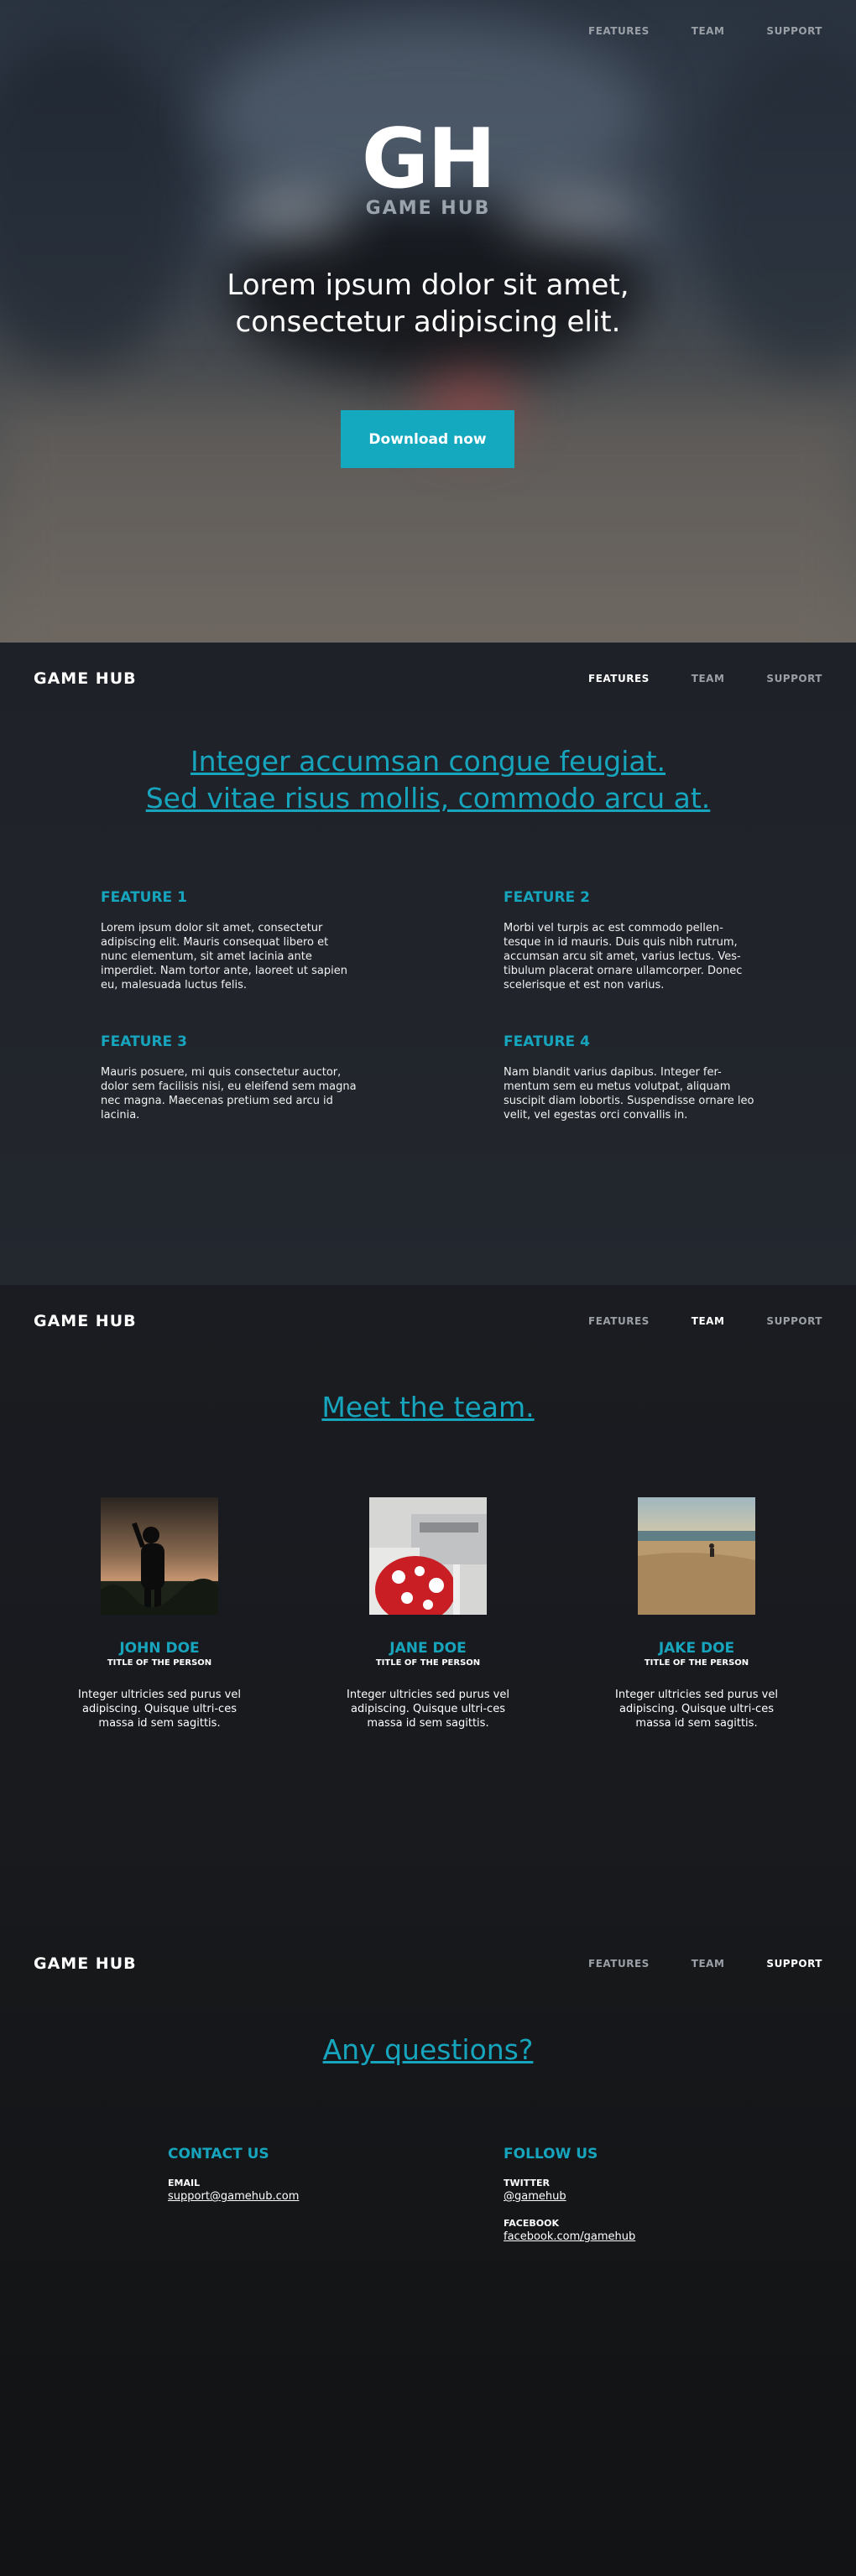 The height and width of the screenshot is (2576, 856). What do you see at coordinates (428, 761) in the screenshot?
I see `features-headline-line1: Integer accumsan congue feugiat.` at bounding box center [428, 761].